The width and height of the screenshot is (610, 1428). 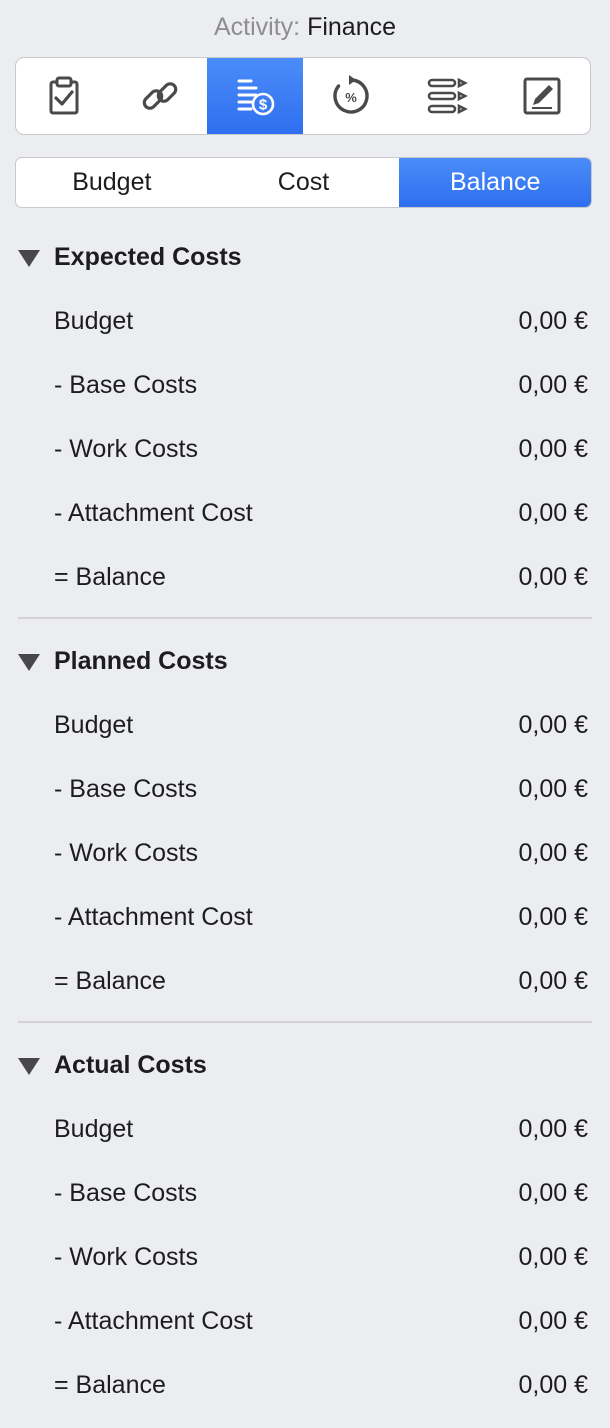 I want to click on section-expected-costs: Expected Costs, so click(x=130, y=257).